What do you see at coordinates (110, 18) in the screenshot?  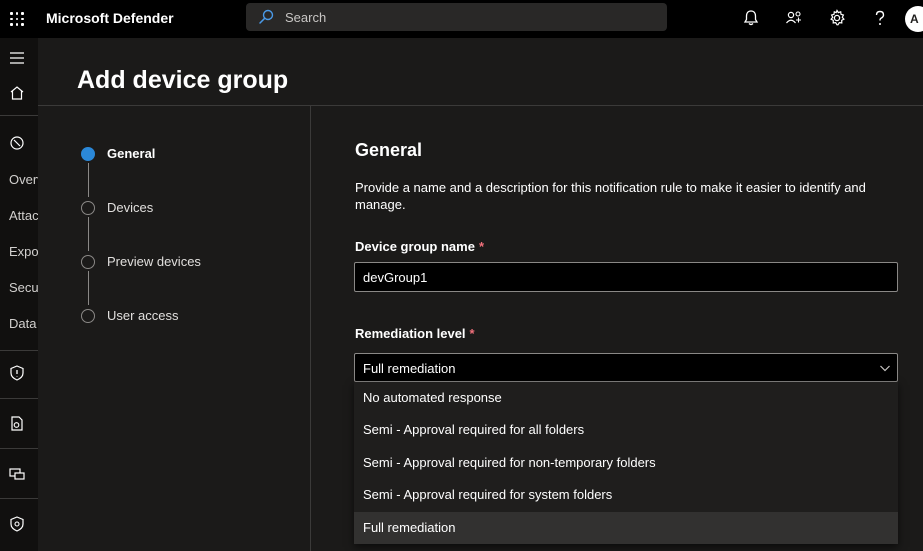 I see `app-title: Microsoft Defender` at bounding box center [110, 18].